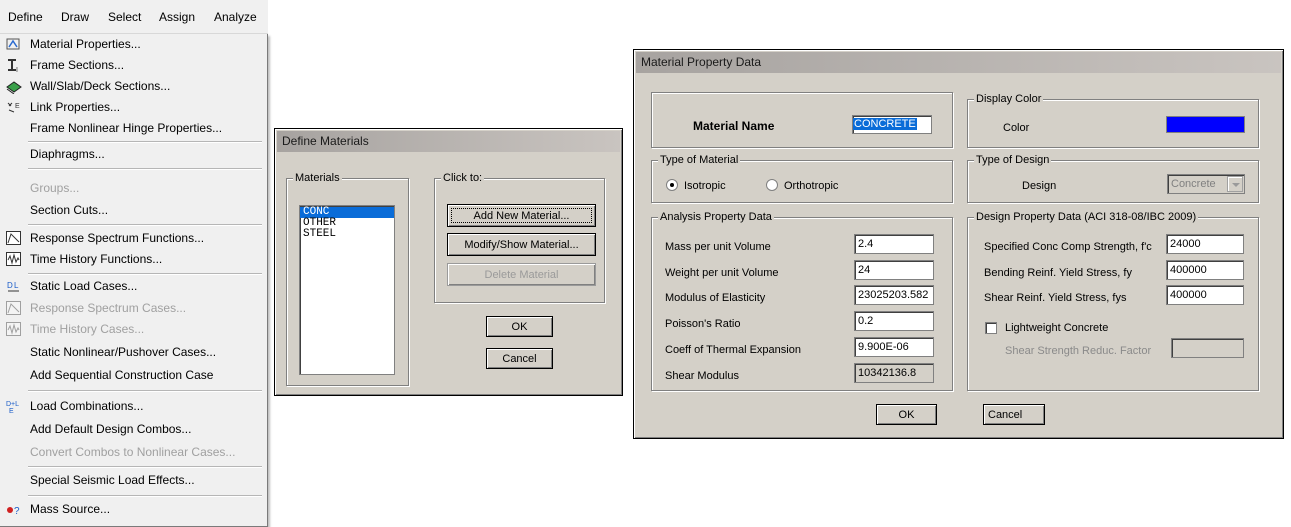 Image resolution: width=1291 pixels, height=527 pixels. I want to click on weight-per-volume-field: 24, so click(894, 270).